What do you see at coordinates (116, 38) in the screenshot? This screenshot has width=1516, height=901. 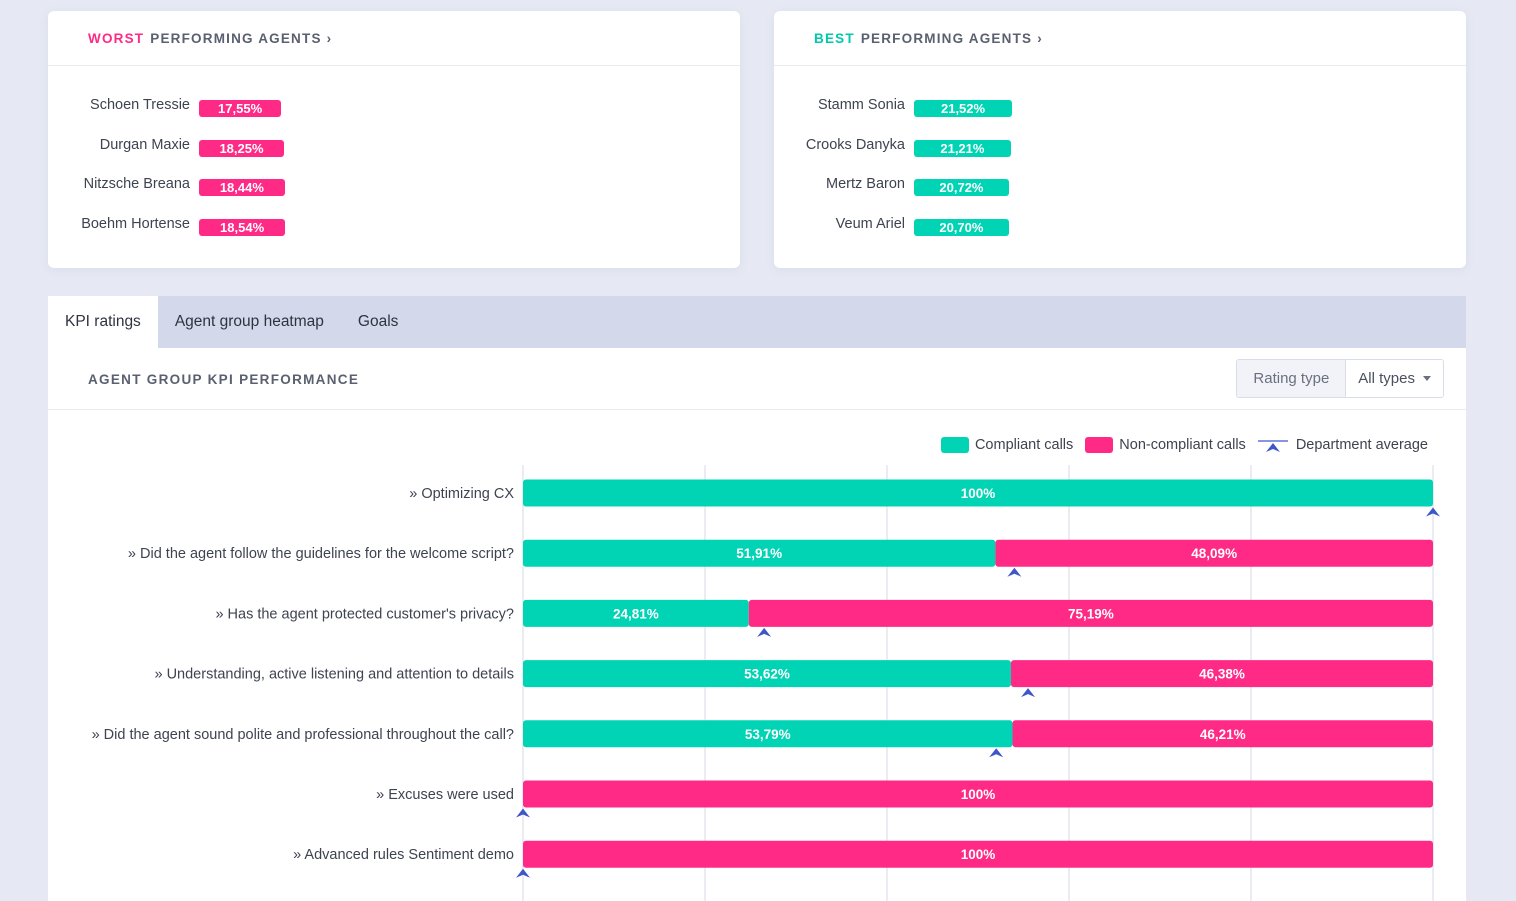 I see `worst-accent-word: WORST` at bounding box center [116, 38].